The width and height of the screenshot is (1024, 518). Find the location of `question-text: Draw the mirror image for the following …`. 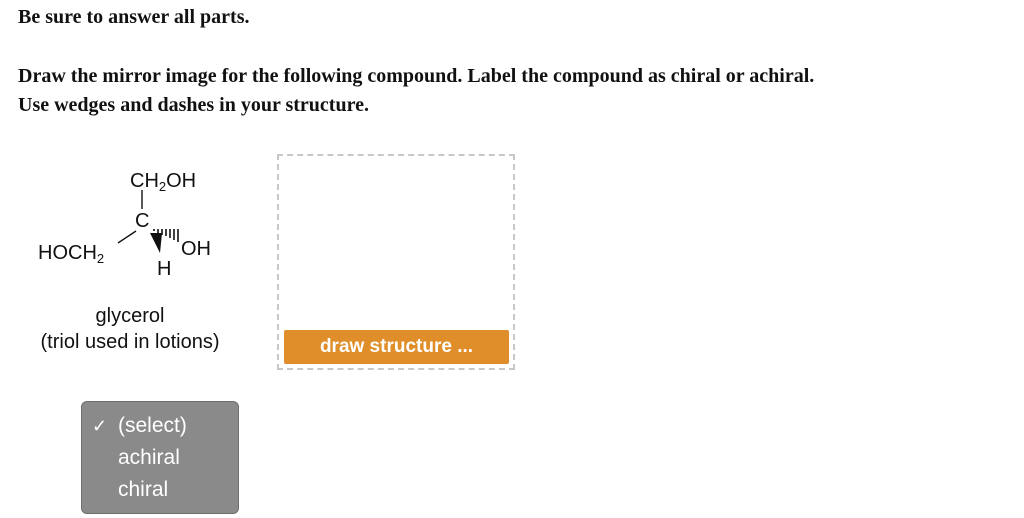

question-text: Draw the mirror image for the following … is located at coordinates (518, 91).